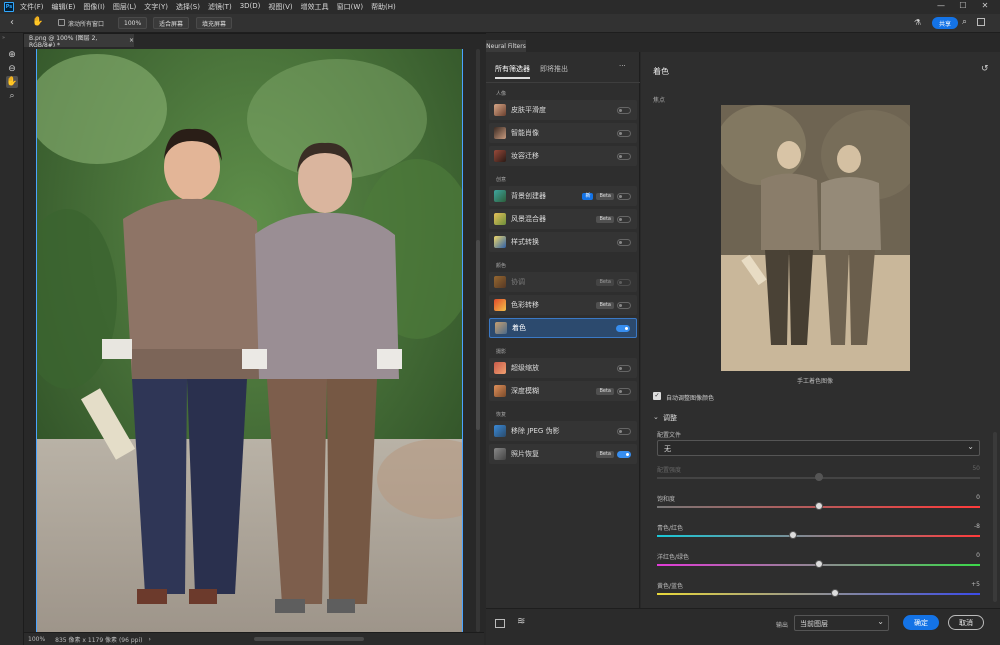 Image resolution: width=1000 pixels, height=645 pixels. Describe the element at coordinates (964, 22) in the screenshot. I see `search-icon: ⌕` at that location.